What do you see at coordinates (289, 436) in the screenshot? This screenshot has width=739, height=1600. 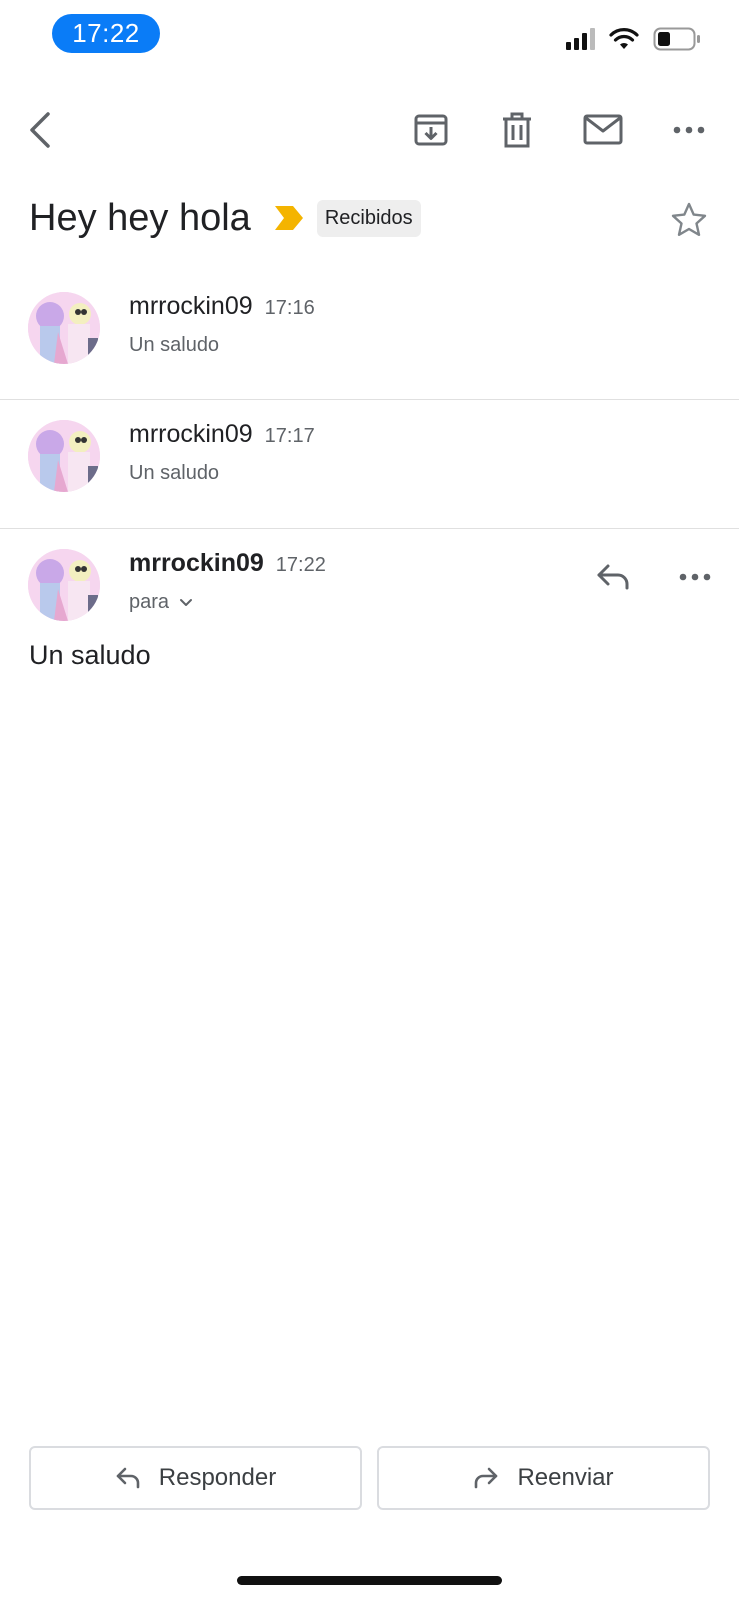 I see `message-time: 17:17` at bounding box center [289, 436].